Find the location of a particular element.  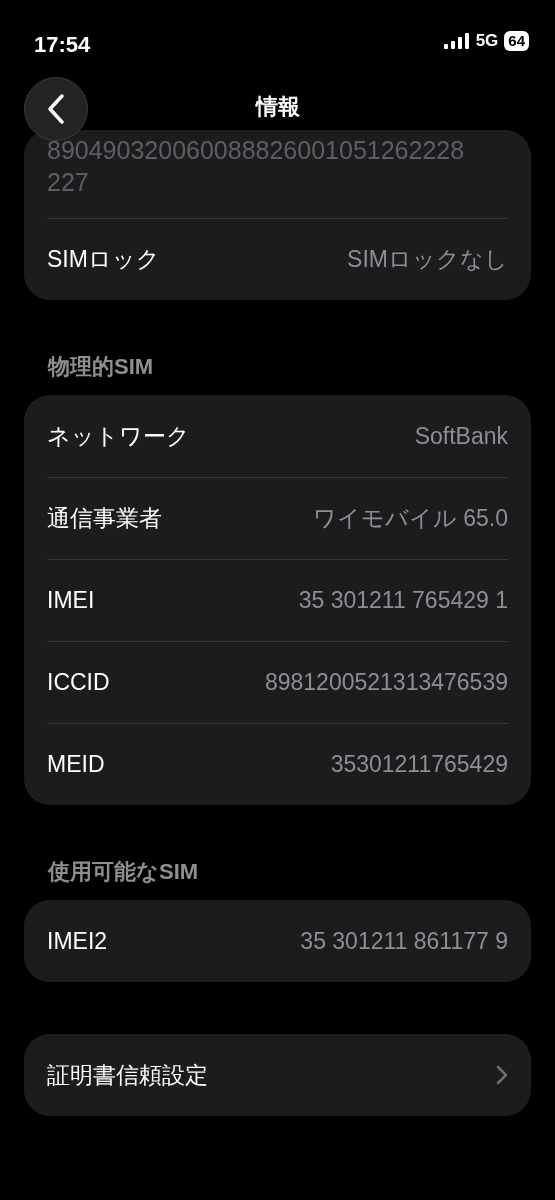

row-label: SIMロック is located at coordinates (103, 260).